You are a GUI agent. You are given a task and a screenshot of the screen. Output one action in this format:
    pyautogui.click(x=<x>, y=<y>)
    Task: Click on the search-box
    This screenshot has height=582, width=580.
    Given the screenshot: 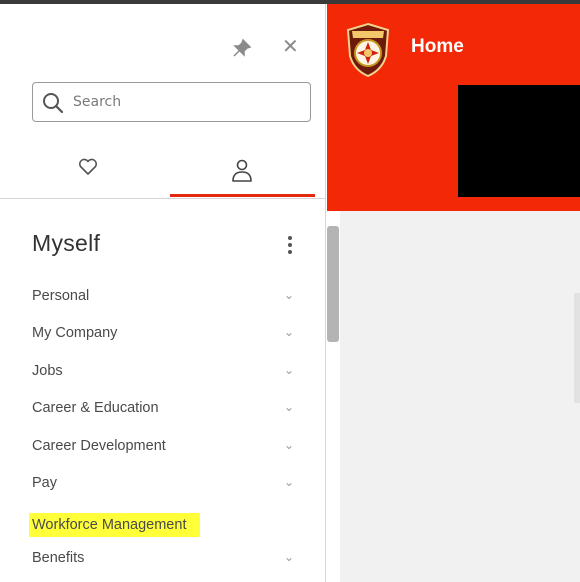 What is the action you would take?
    pyautogui.click(x=171, y=102)
    